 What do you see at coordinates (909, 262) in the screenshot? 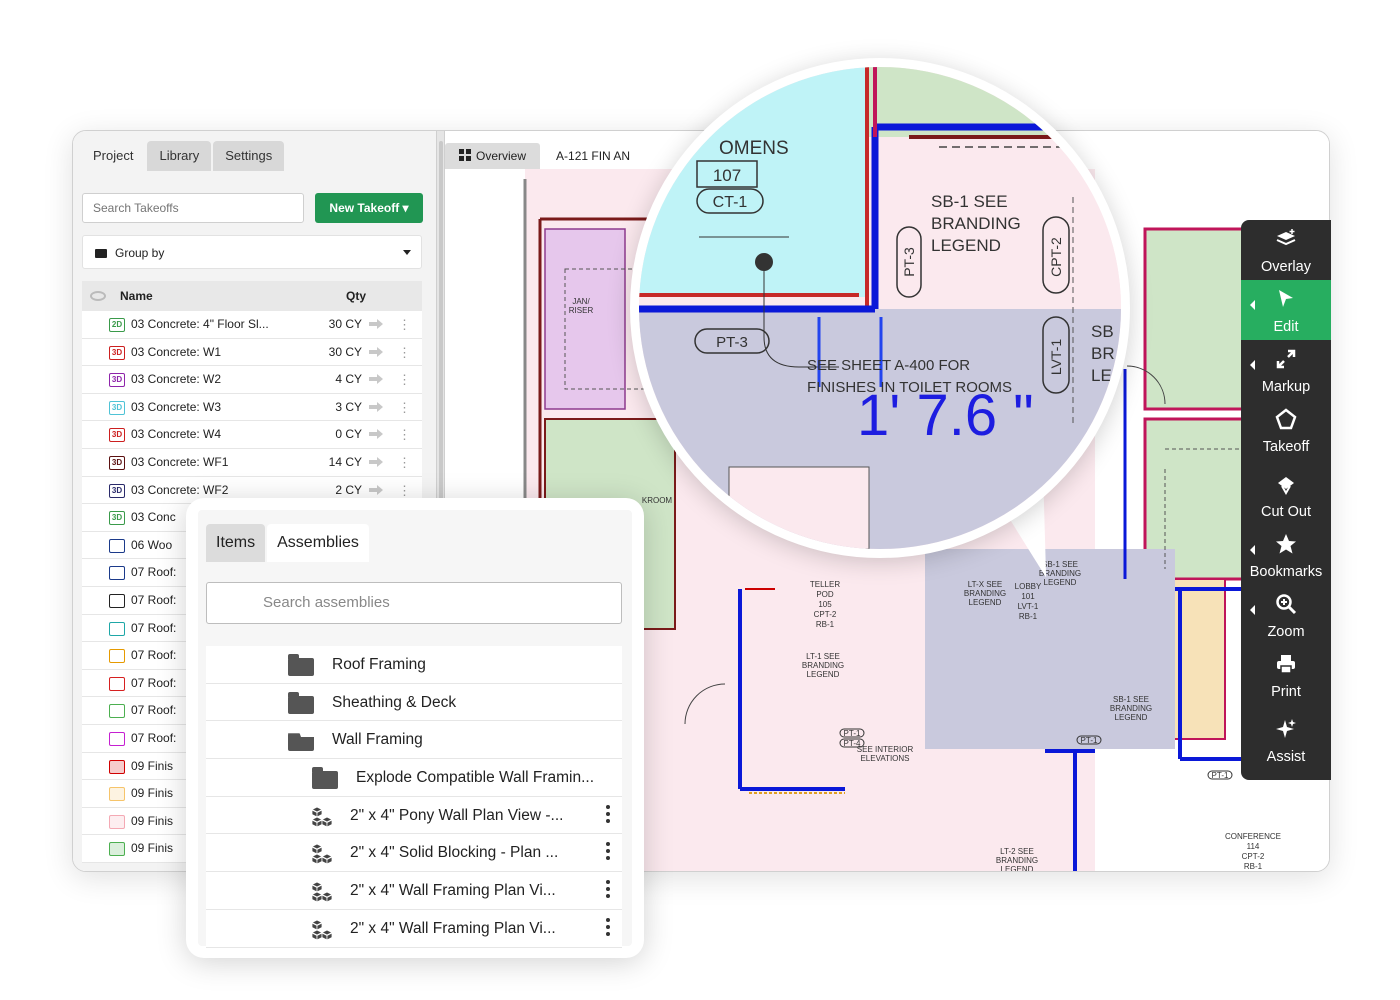
I see `pt3-tag: PT-3` at bounding box center [909, 262].